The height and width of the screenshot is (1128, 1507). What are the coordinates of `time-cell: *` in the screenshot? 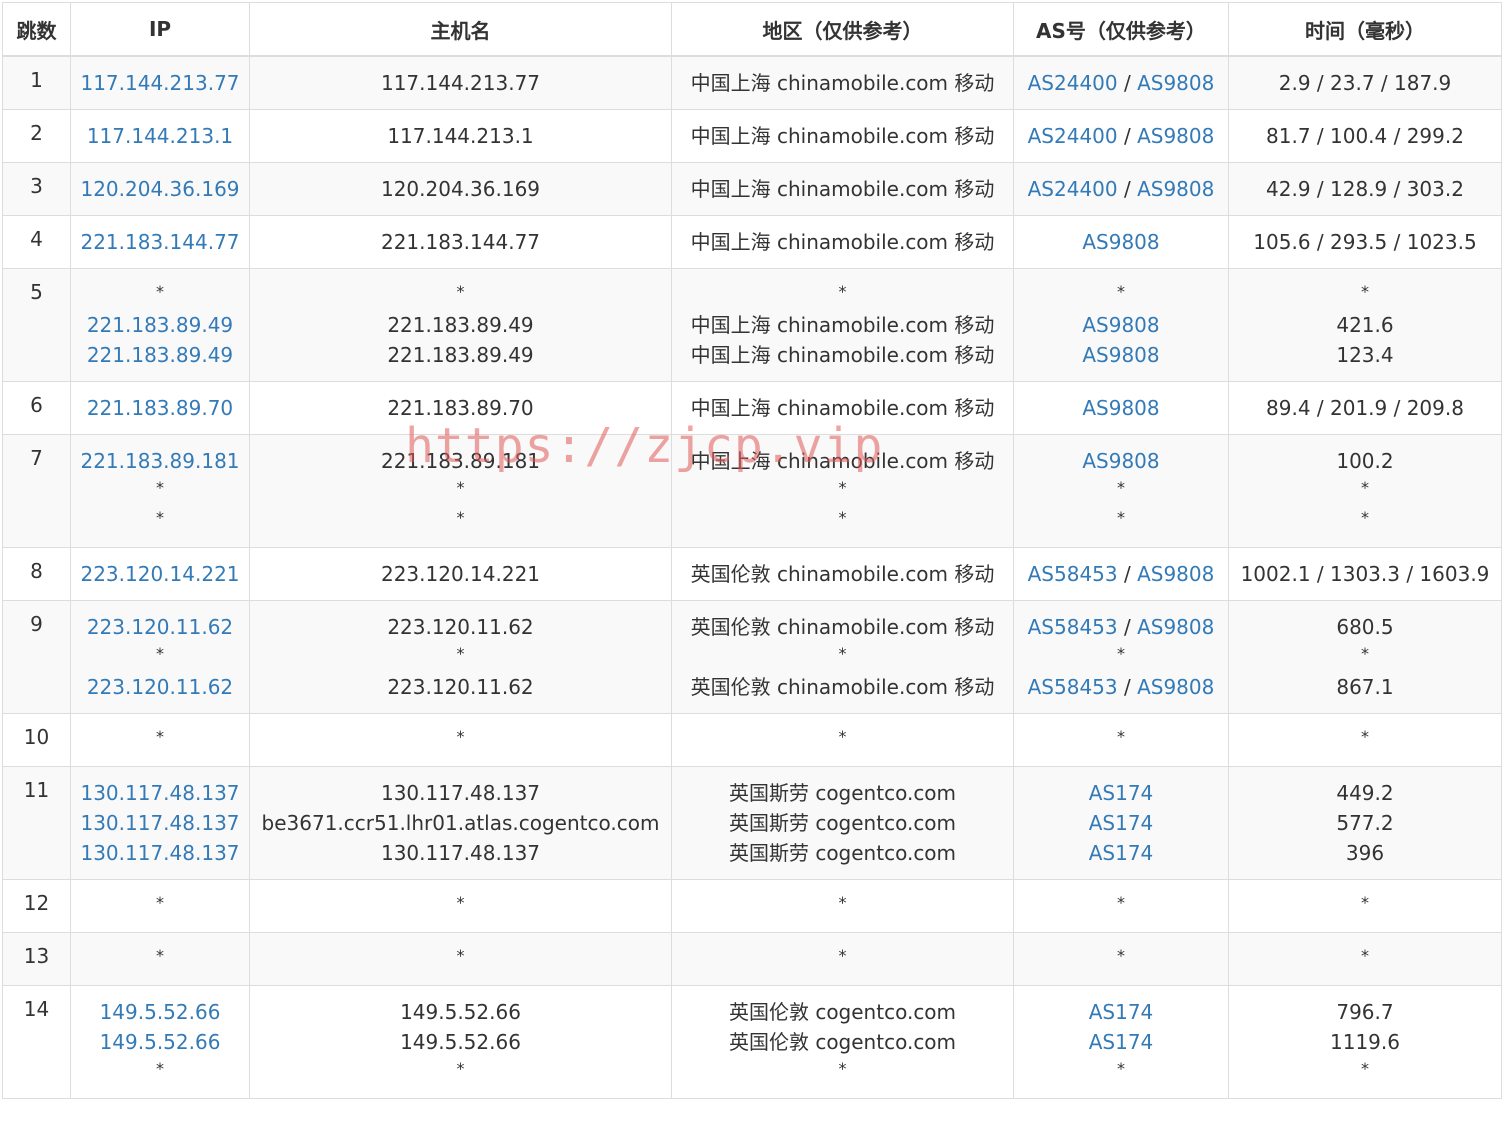 It's located at (1365, 959).